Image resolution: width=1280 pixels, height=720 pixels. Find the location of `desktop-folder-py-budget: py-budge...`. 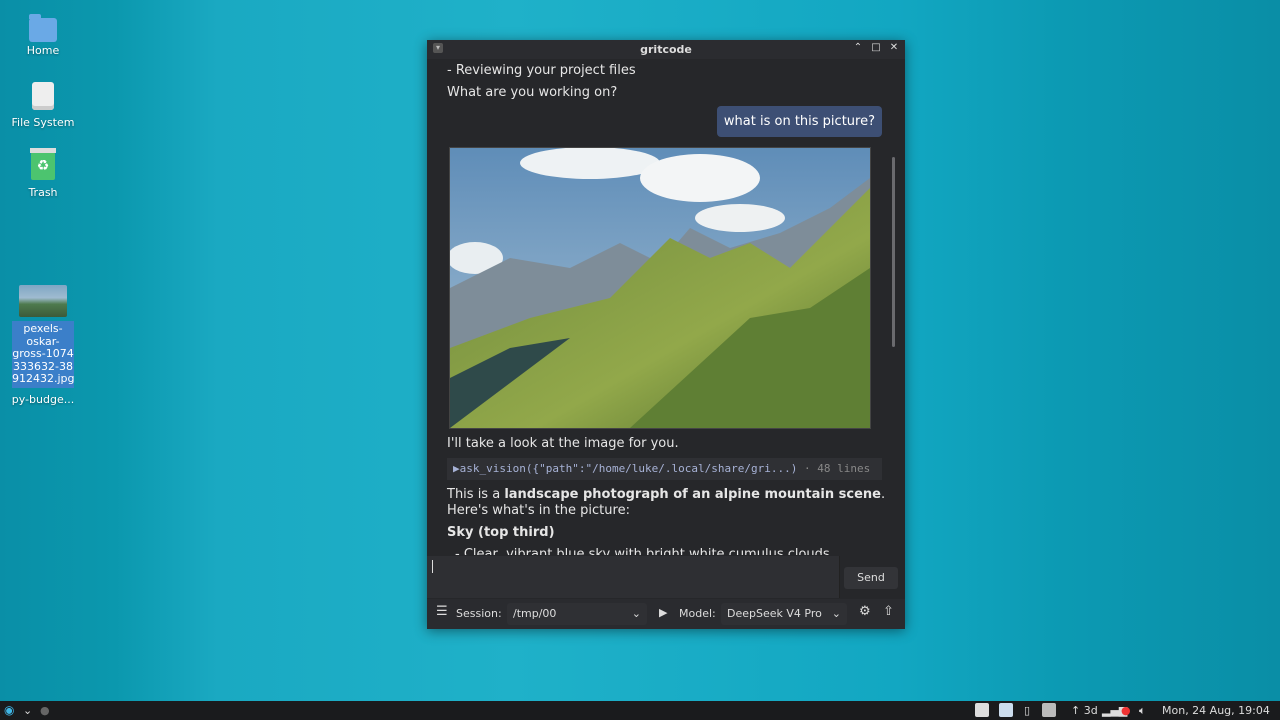

desktop-folder-py-budget: py-budge... is located at coordinates (43, 399).